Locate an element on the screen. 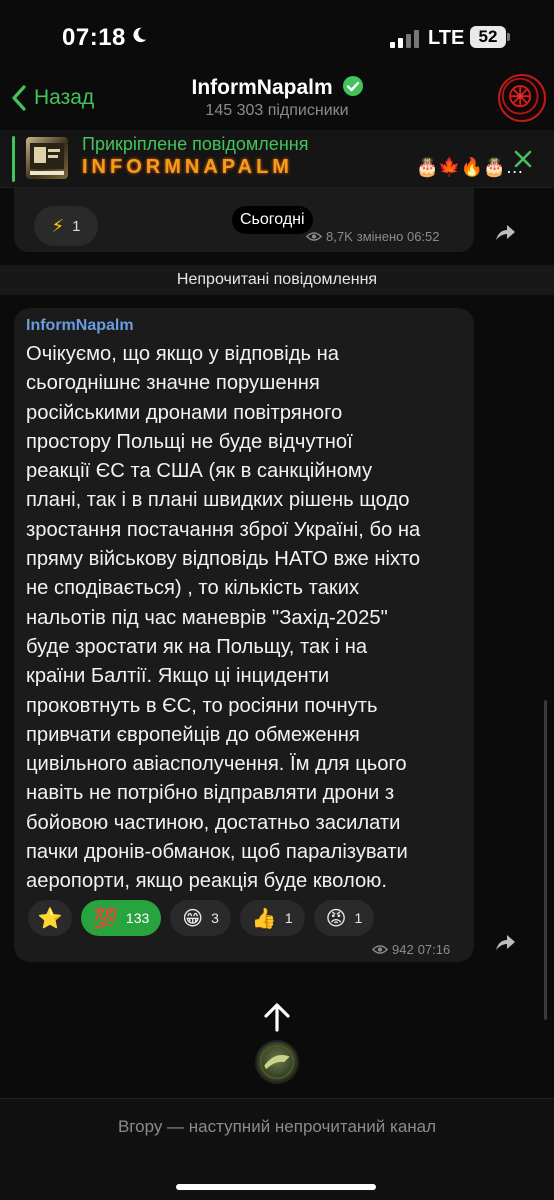 This screenshot has height=1200, width=554. message-sender: InformNapalm is located at coordinates (80, 326).